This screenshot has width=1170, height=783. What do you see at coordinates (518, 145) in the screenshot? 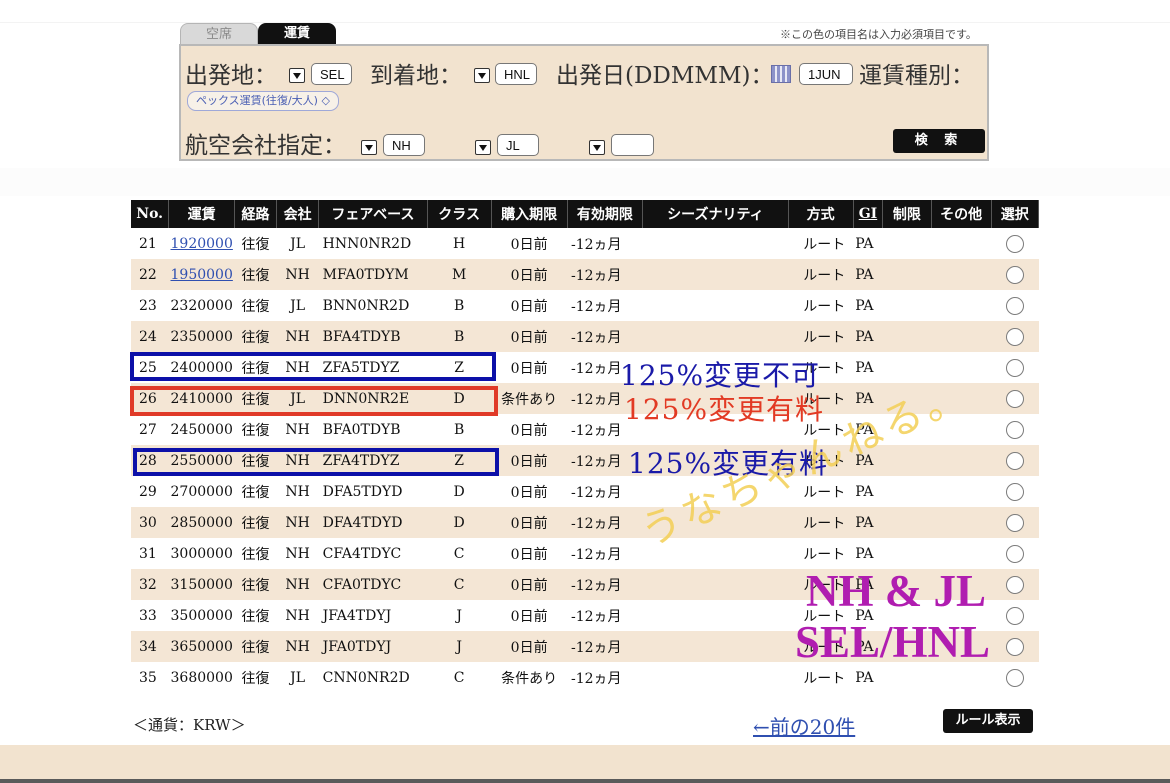
I see `airline2-input: JL` at bounding box center [518, 145].